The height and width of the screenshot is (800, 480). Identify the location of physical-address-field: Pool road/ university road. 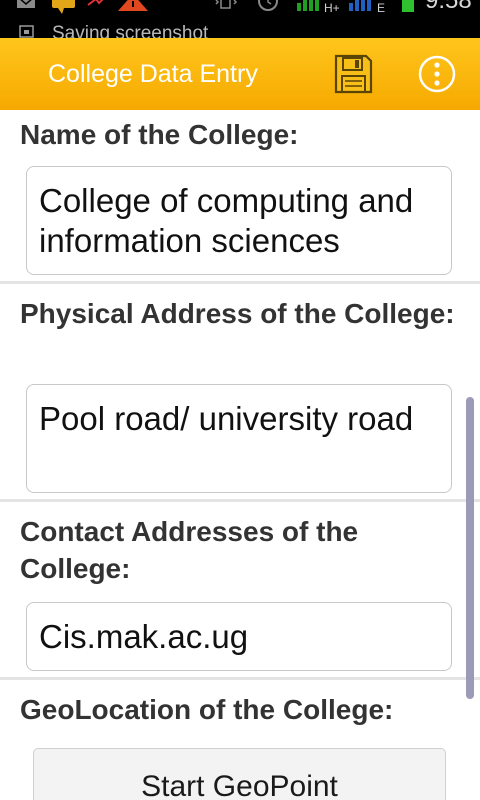
(239, 438).